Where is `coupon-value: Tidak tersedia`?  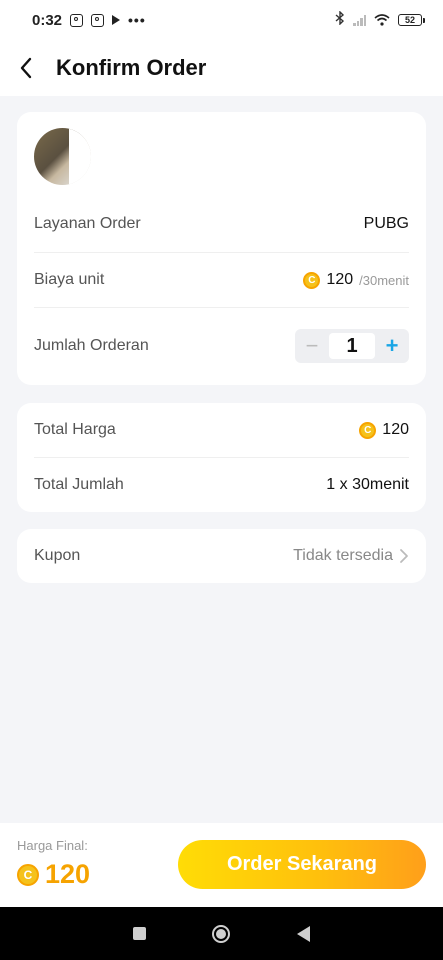
coupon-value: Tidak tersedia is located at coordinates (343, 555).